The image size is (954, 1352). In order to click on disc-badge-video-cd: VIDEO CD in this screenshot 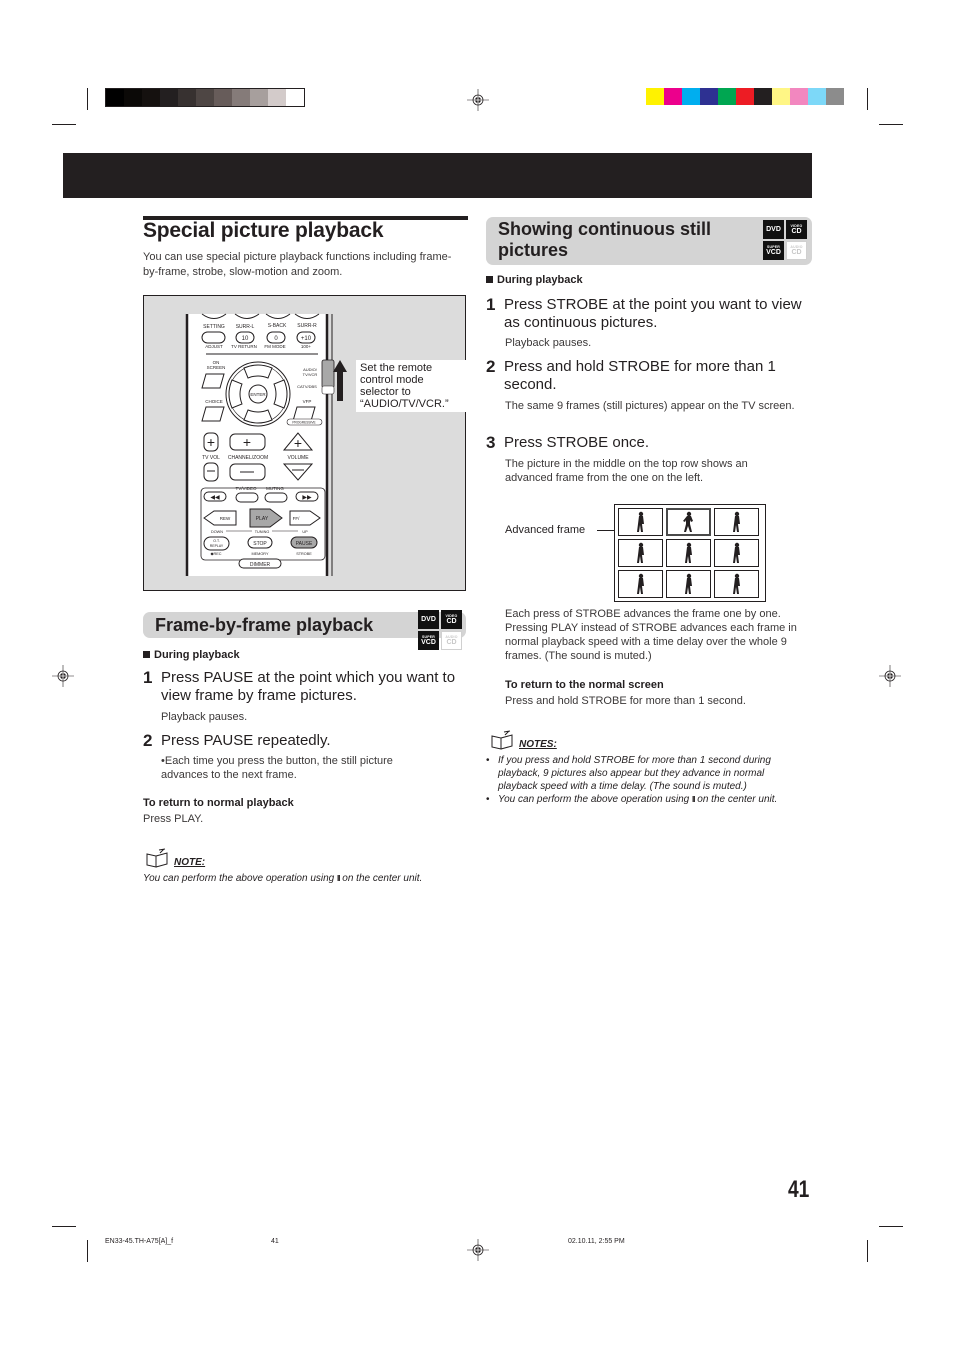, I will do `click(451, 619)`.